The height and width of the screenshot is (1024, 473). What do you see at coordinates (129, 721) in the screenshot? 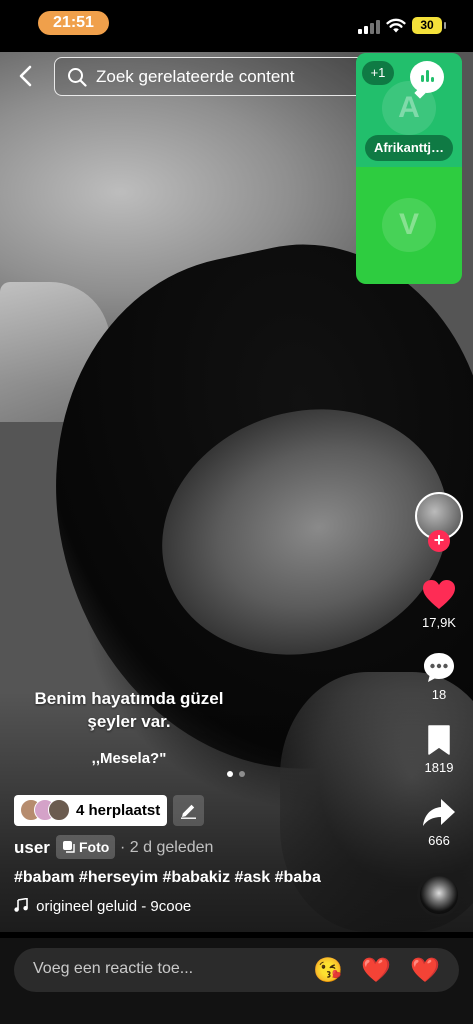
I see `caption-line-2: şeyler var.` at bounding box center [129, 721].